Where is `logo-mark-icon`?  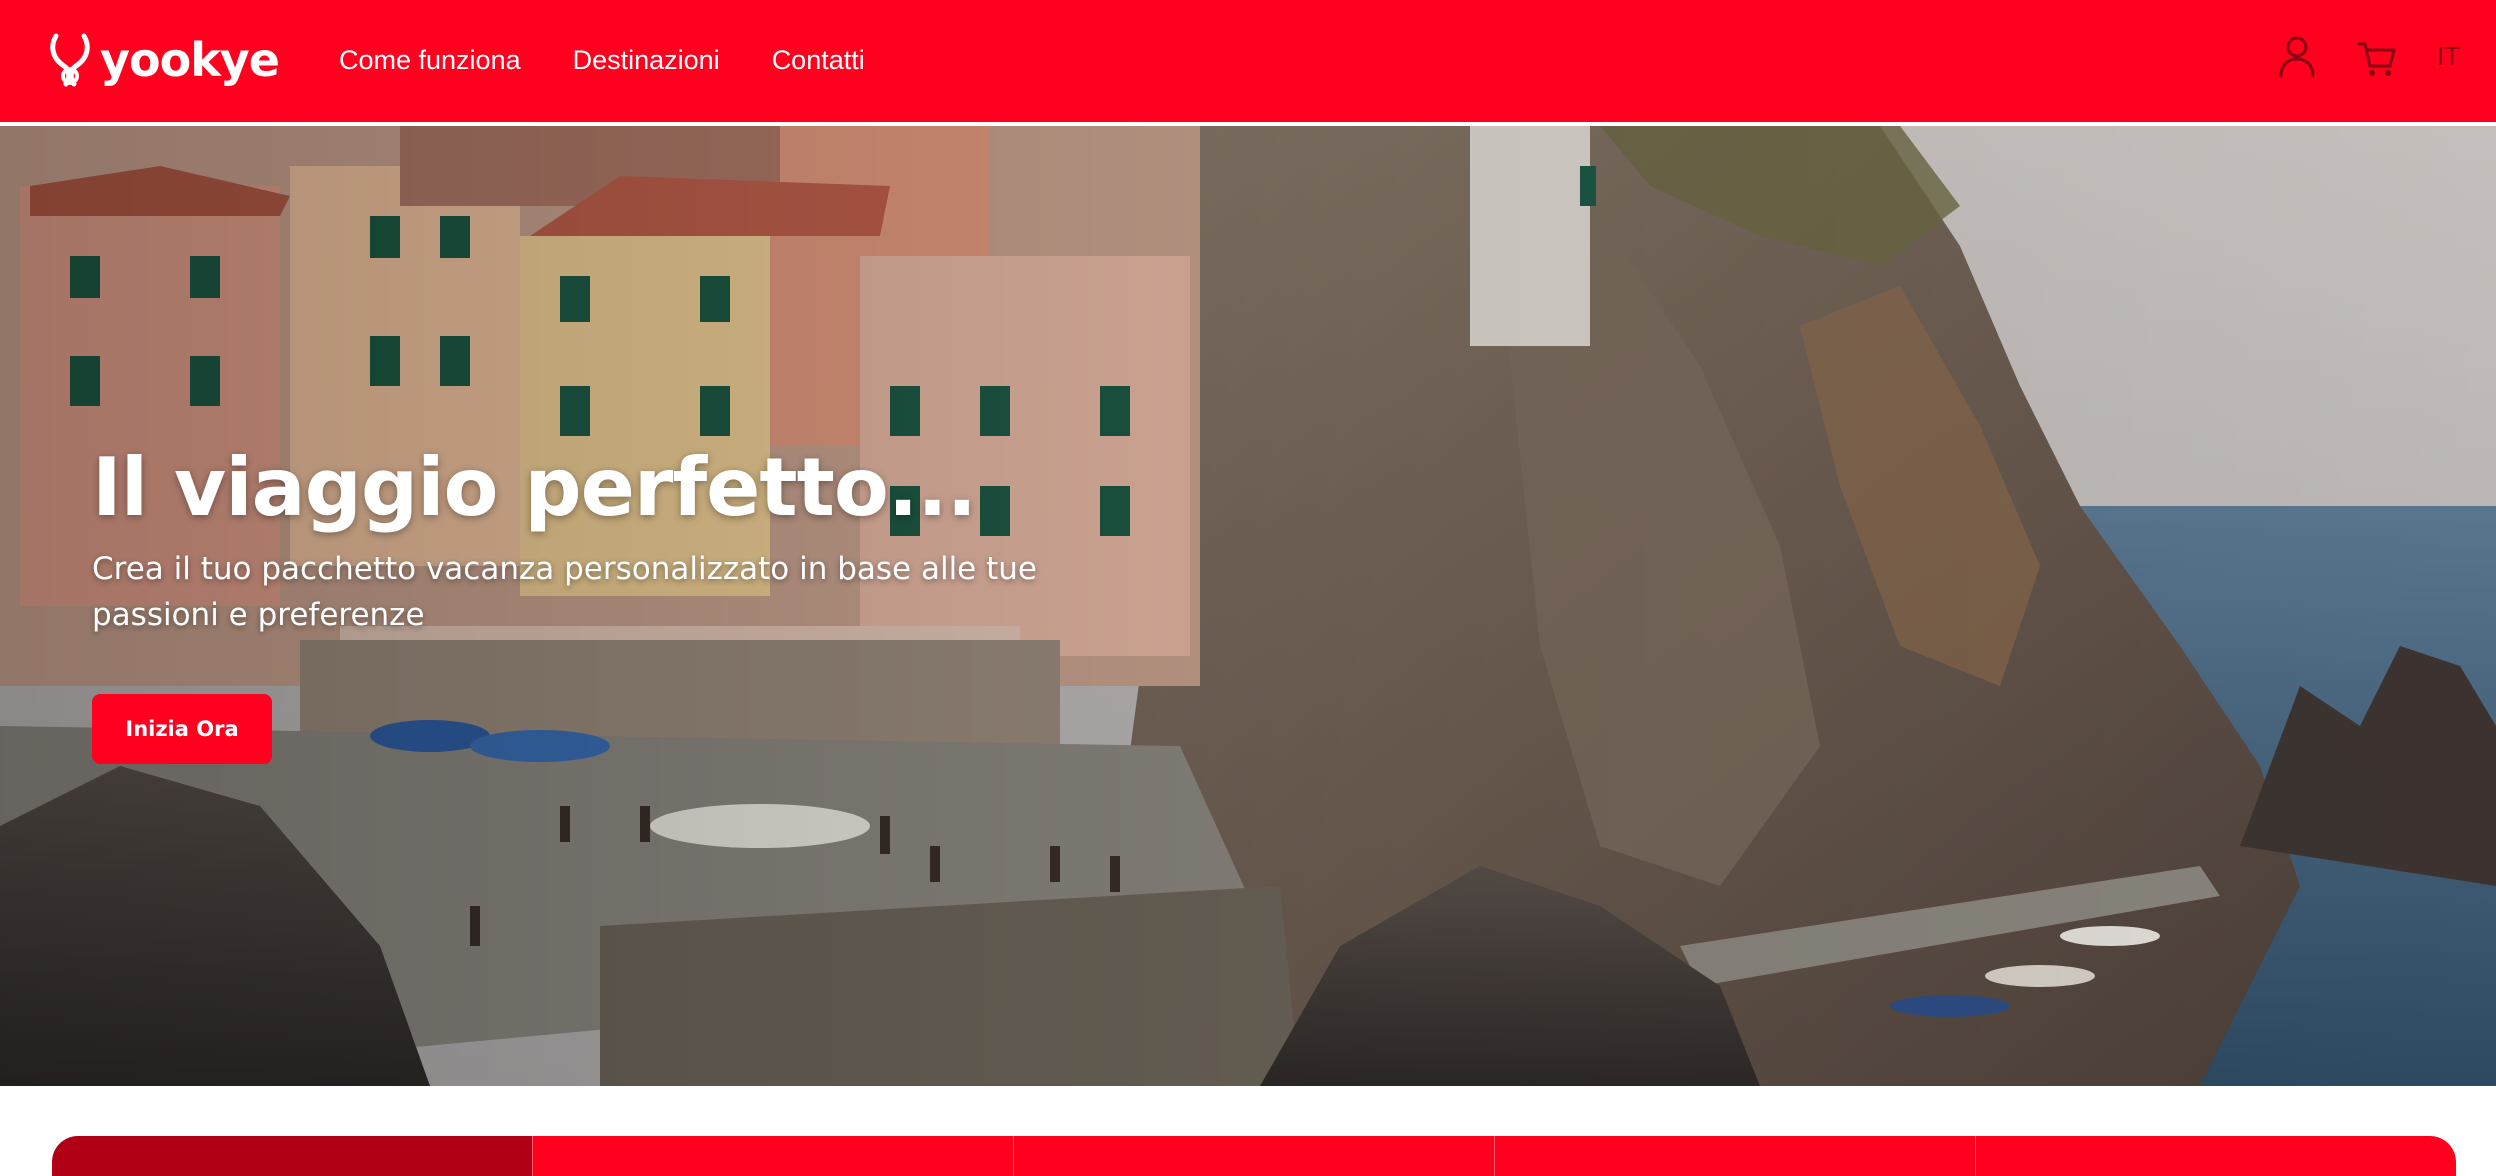
logo-mark-icon is located at coordinates (70, 60).